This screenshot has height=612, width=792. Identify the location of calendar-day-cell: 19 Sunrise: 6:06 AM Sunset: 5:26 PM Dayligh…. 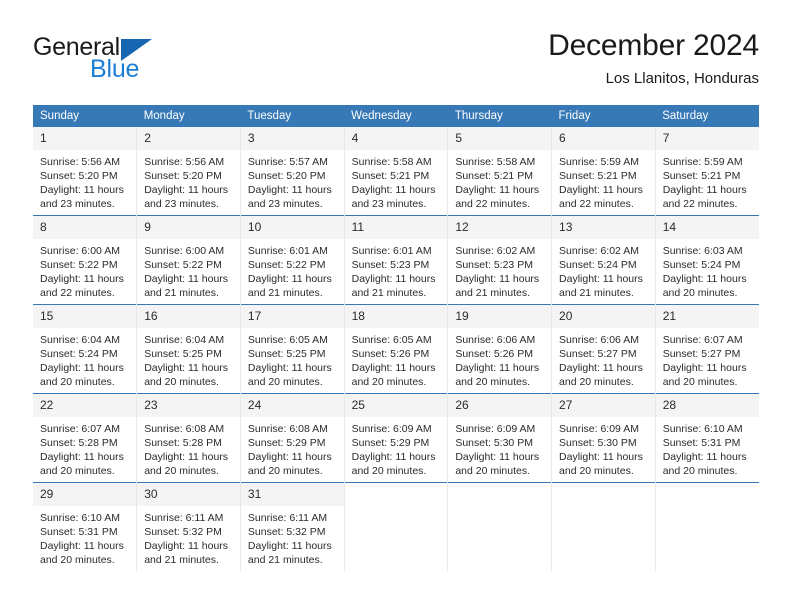
(500, 349).